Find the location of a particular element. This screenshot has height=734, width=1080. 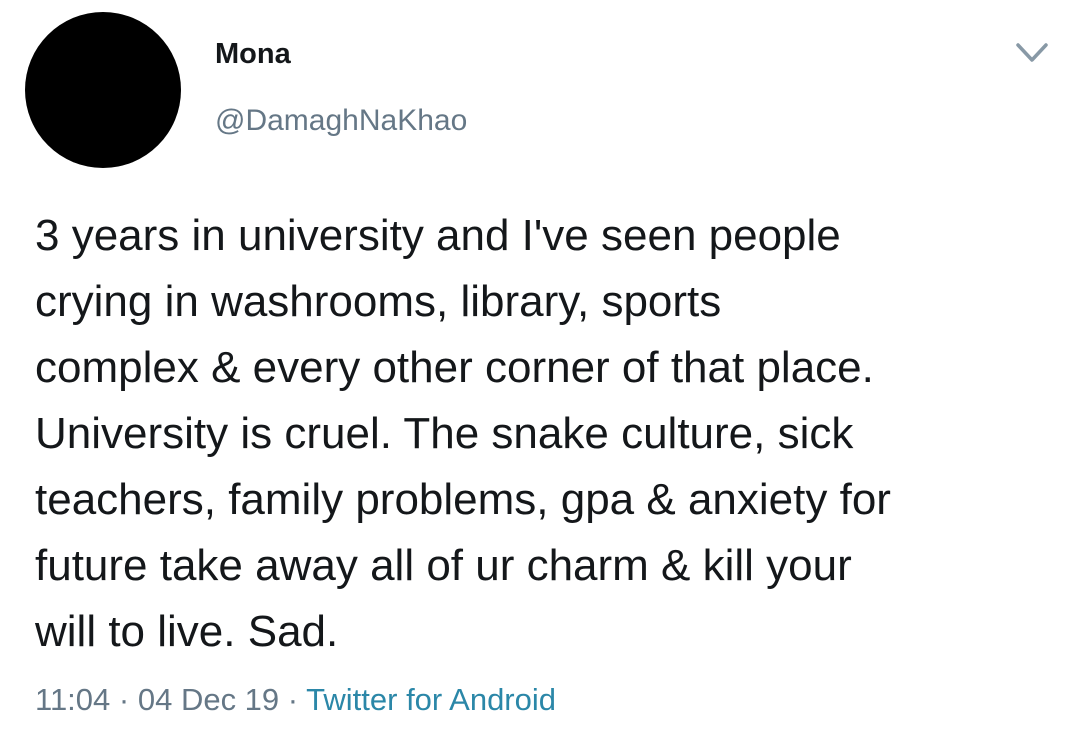

display-name: Mona is located at coordinates (253, 54).